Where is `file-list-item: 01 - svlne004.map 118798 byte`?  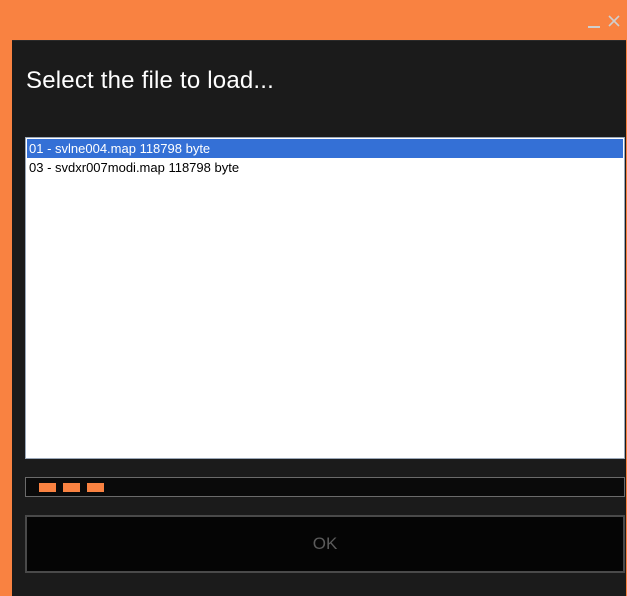 file-list-item: 01 - svlne004.map 118798 byte is located at coordinates (325, 148).